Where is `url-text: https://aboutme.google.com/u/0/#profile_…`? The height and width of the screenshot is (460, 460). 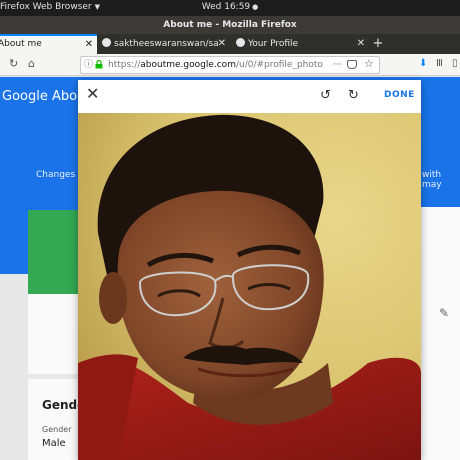
url-text: https://aboutme.google.com/u/0/#profile_… is located at coordinates (215, 65).